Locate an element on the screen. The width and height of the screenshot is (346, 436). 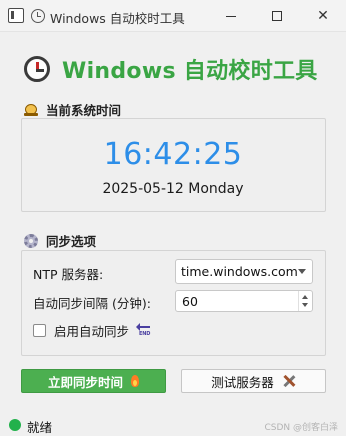
sync-options-section-label: 同步选项 is located at coordinates (60, 240).